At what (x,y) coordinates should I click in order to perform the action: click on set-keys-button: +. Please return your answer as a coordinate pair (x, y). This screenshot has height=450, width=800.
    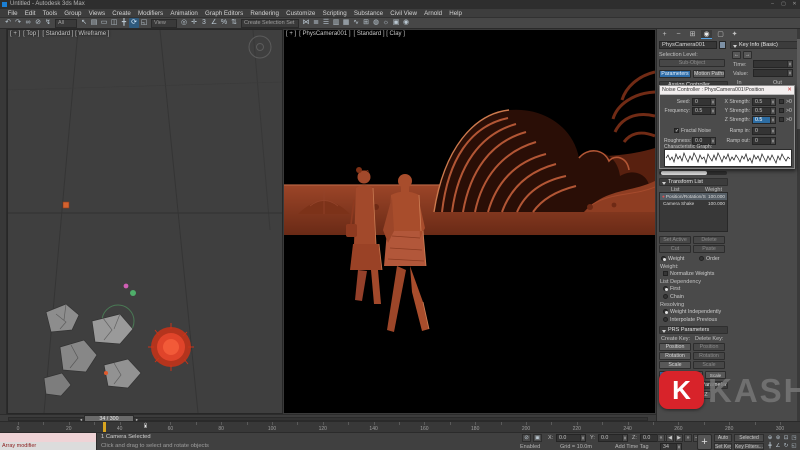
    Looking at the image, I should click on (704, 442).